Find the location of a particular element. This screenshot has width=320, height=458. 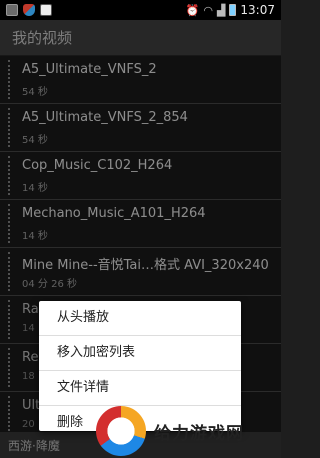

watermark: 给力游戏网 is located at coordinates (188, 431).